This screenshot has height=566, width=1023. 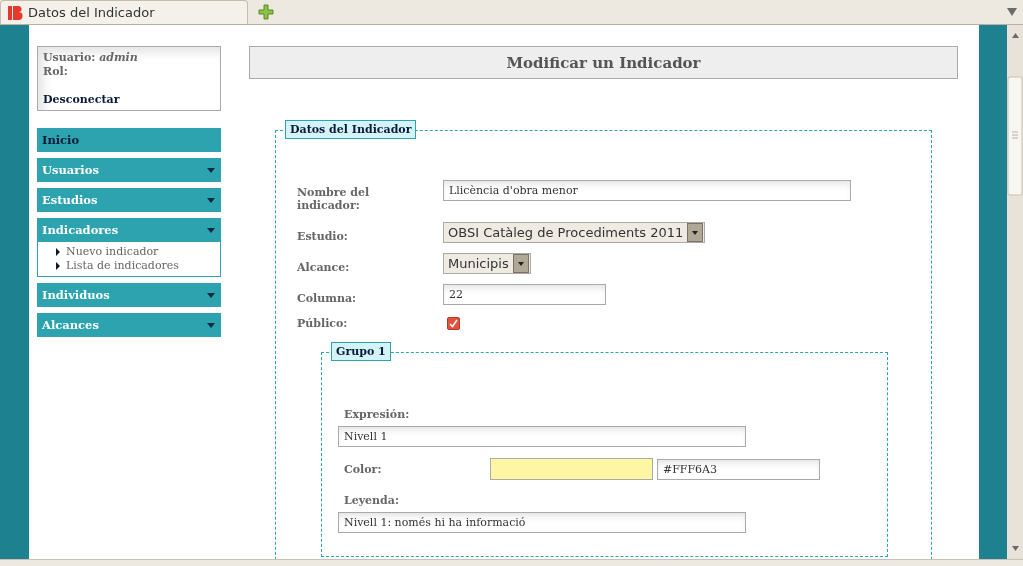 What do you see at coordinates (122, 266) in the screenshot?
I see `submenu-link: Lista de indicadores` at bounding box center [122, 266].